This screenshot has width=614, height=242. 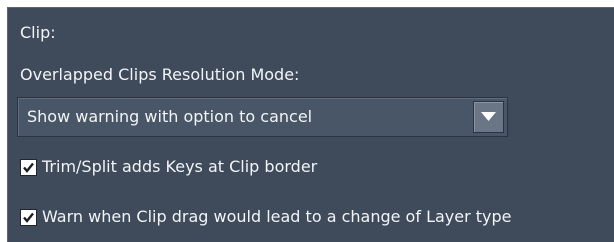 What do you see at coordinates (160, 74) in the screenshot?
I see `overlap-mode-label: Overlapped Clips Resolution Mode:` at bounding box center [160, 74].